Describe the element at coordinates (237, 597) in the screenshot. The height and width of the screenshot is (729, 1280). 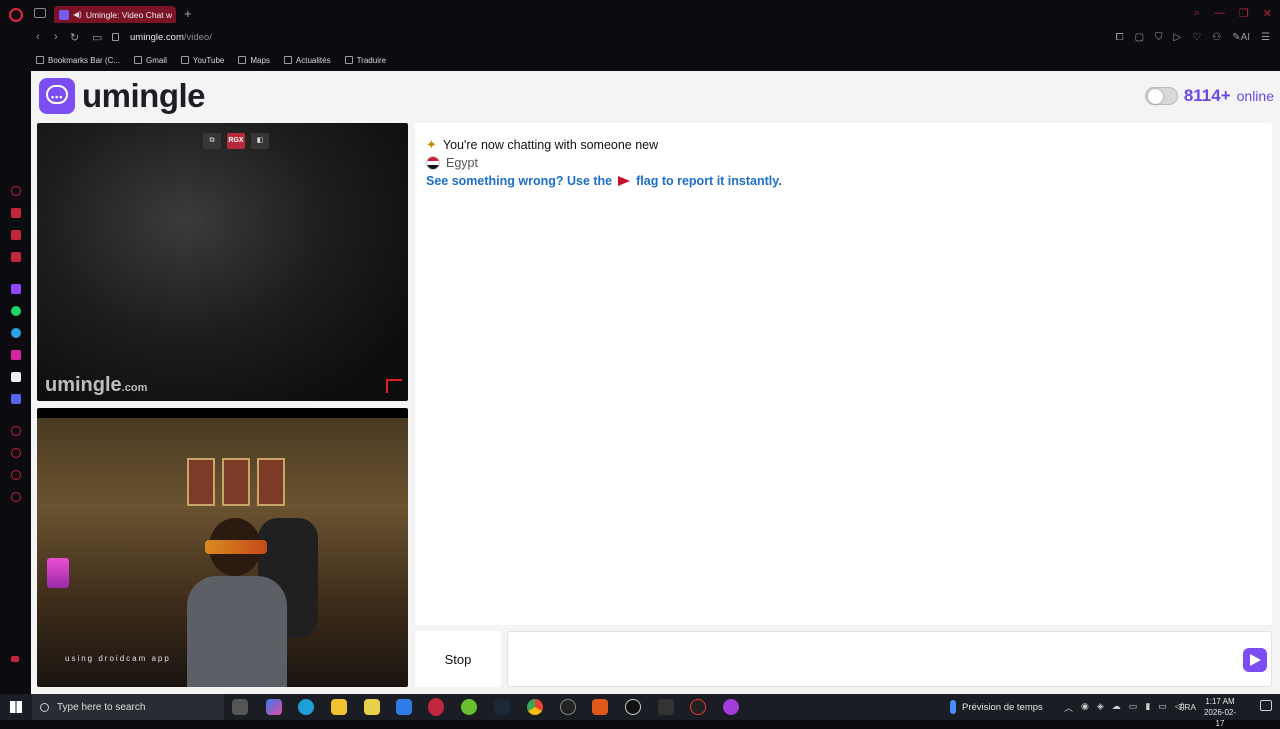
I see `user-person` at that location.